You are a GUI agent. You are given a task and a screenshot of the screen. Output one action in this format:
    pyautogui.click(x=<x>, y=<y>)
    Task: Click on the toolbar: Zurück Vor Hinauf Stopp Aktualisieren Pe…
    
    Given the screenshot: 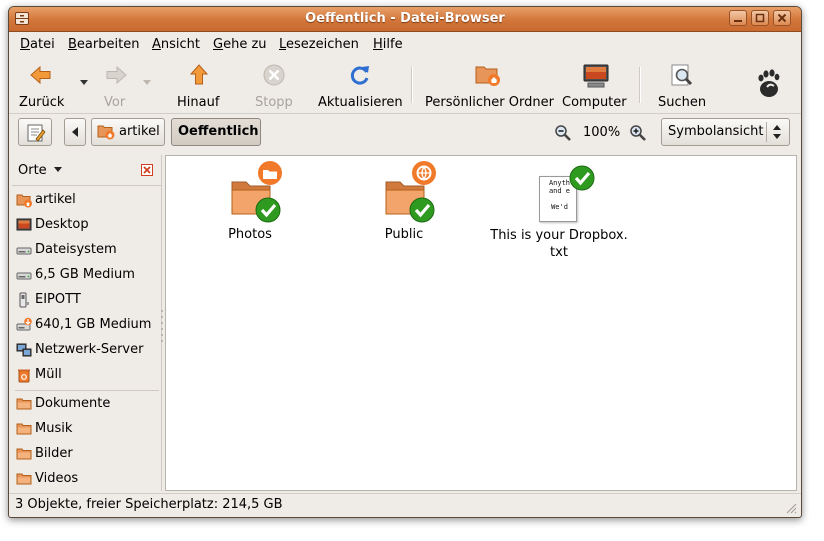 What is the action you would take?
    pyautogui.click(x=405, y=85)
    